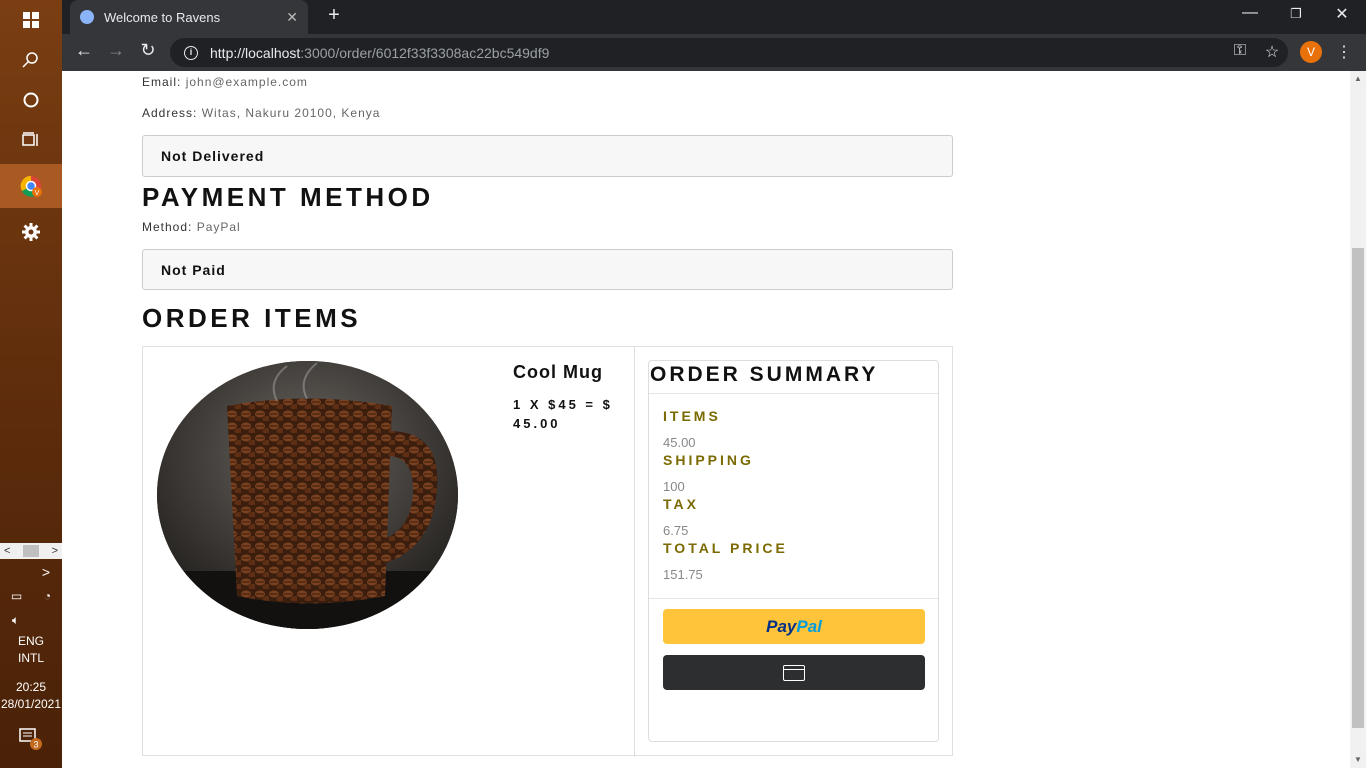 Image resolution: width=1366 pixels, height=768 pixels. What do you see at coordinates (1358, 79) in the screenshot?
I see `scroll-up-icon: ▲` at bounding box center [1358, 79].